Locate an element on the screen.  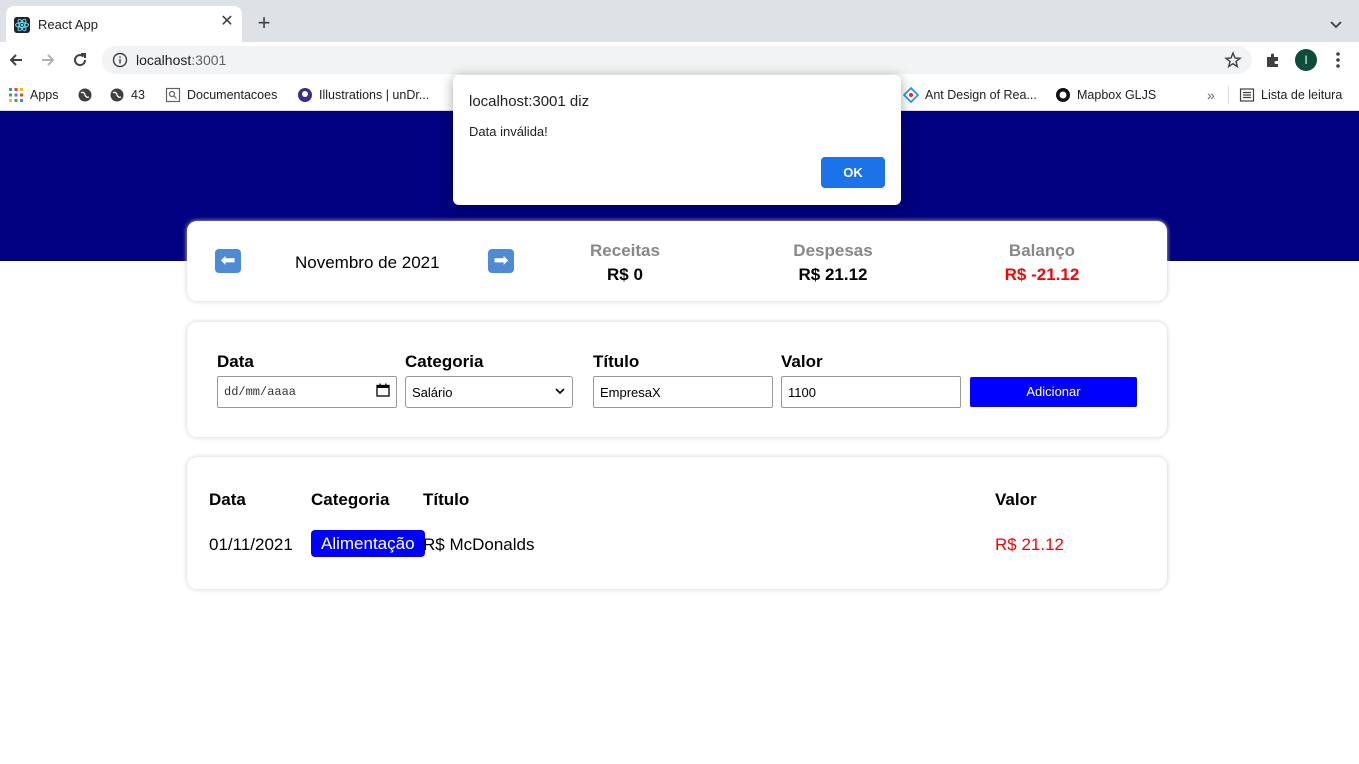
calendar-icon is located at coordinates (383, 392).